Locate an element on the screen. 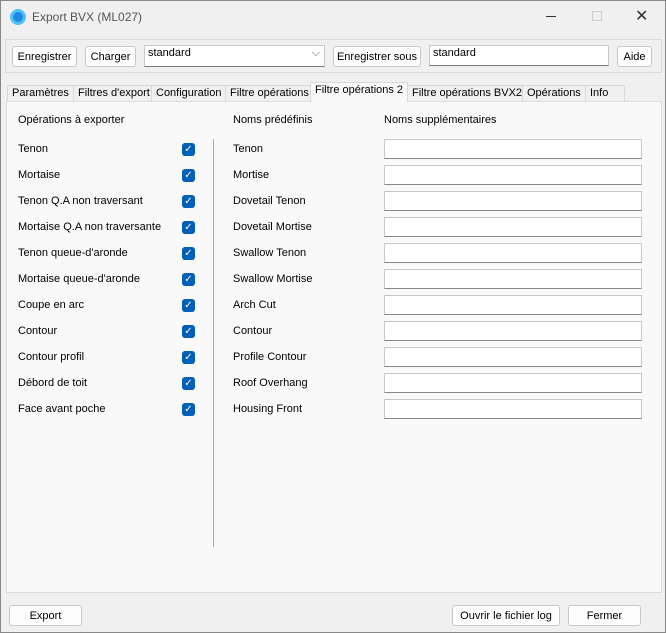 The width and height of the screenshot is (666, 633). profile-select-value: standard is located at coordinates (169, 53).